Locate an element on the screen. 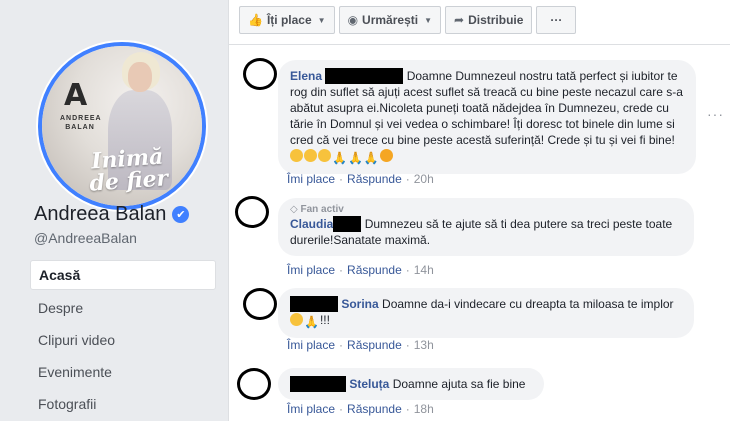  comment-text: Doamne ajuta sa fie bine is located at coordinates (459, 384).